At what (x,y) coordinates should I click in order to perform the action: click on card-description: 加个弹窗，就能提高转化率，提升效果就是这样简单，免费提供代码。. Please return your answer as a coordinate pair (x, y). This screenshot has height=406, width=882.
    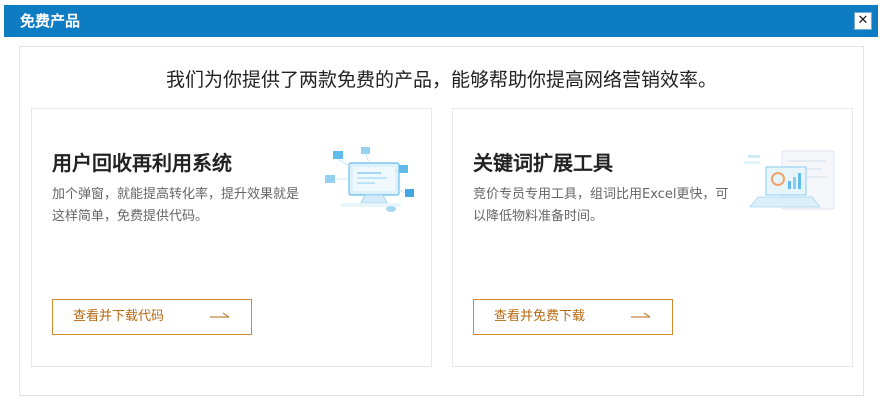
    Looking at the image, I should click on (176, 205).